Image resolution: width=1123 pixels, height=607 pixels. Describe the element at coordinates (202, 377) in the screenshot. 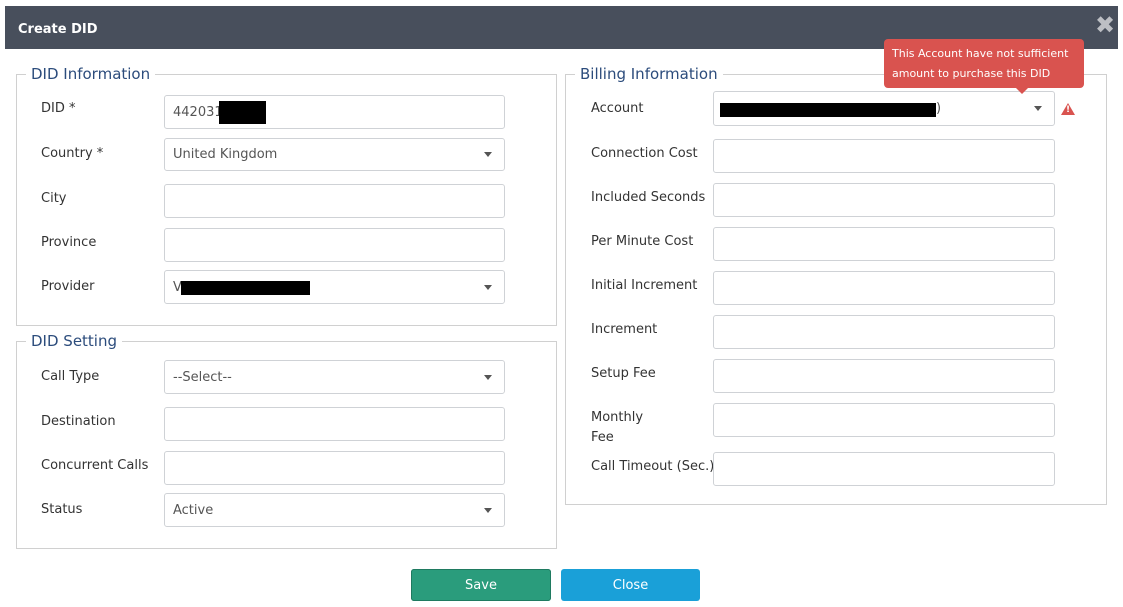

I see `call-type-value: --Select--` at that location.